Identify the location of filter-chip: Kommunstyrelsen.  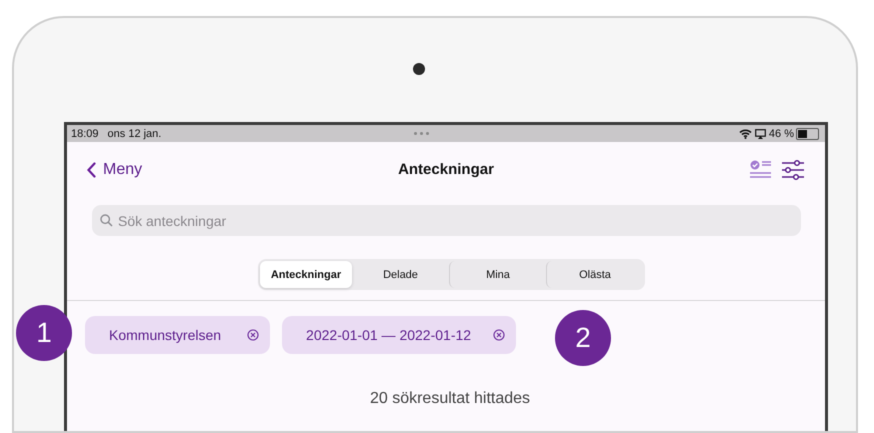
(177, 335).